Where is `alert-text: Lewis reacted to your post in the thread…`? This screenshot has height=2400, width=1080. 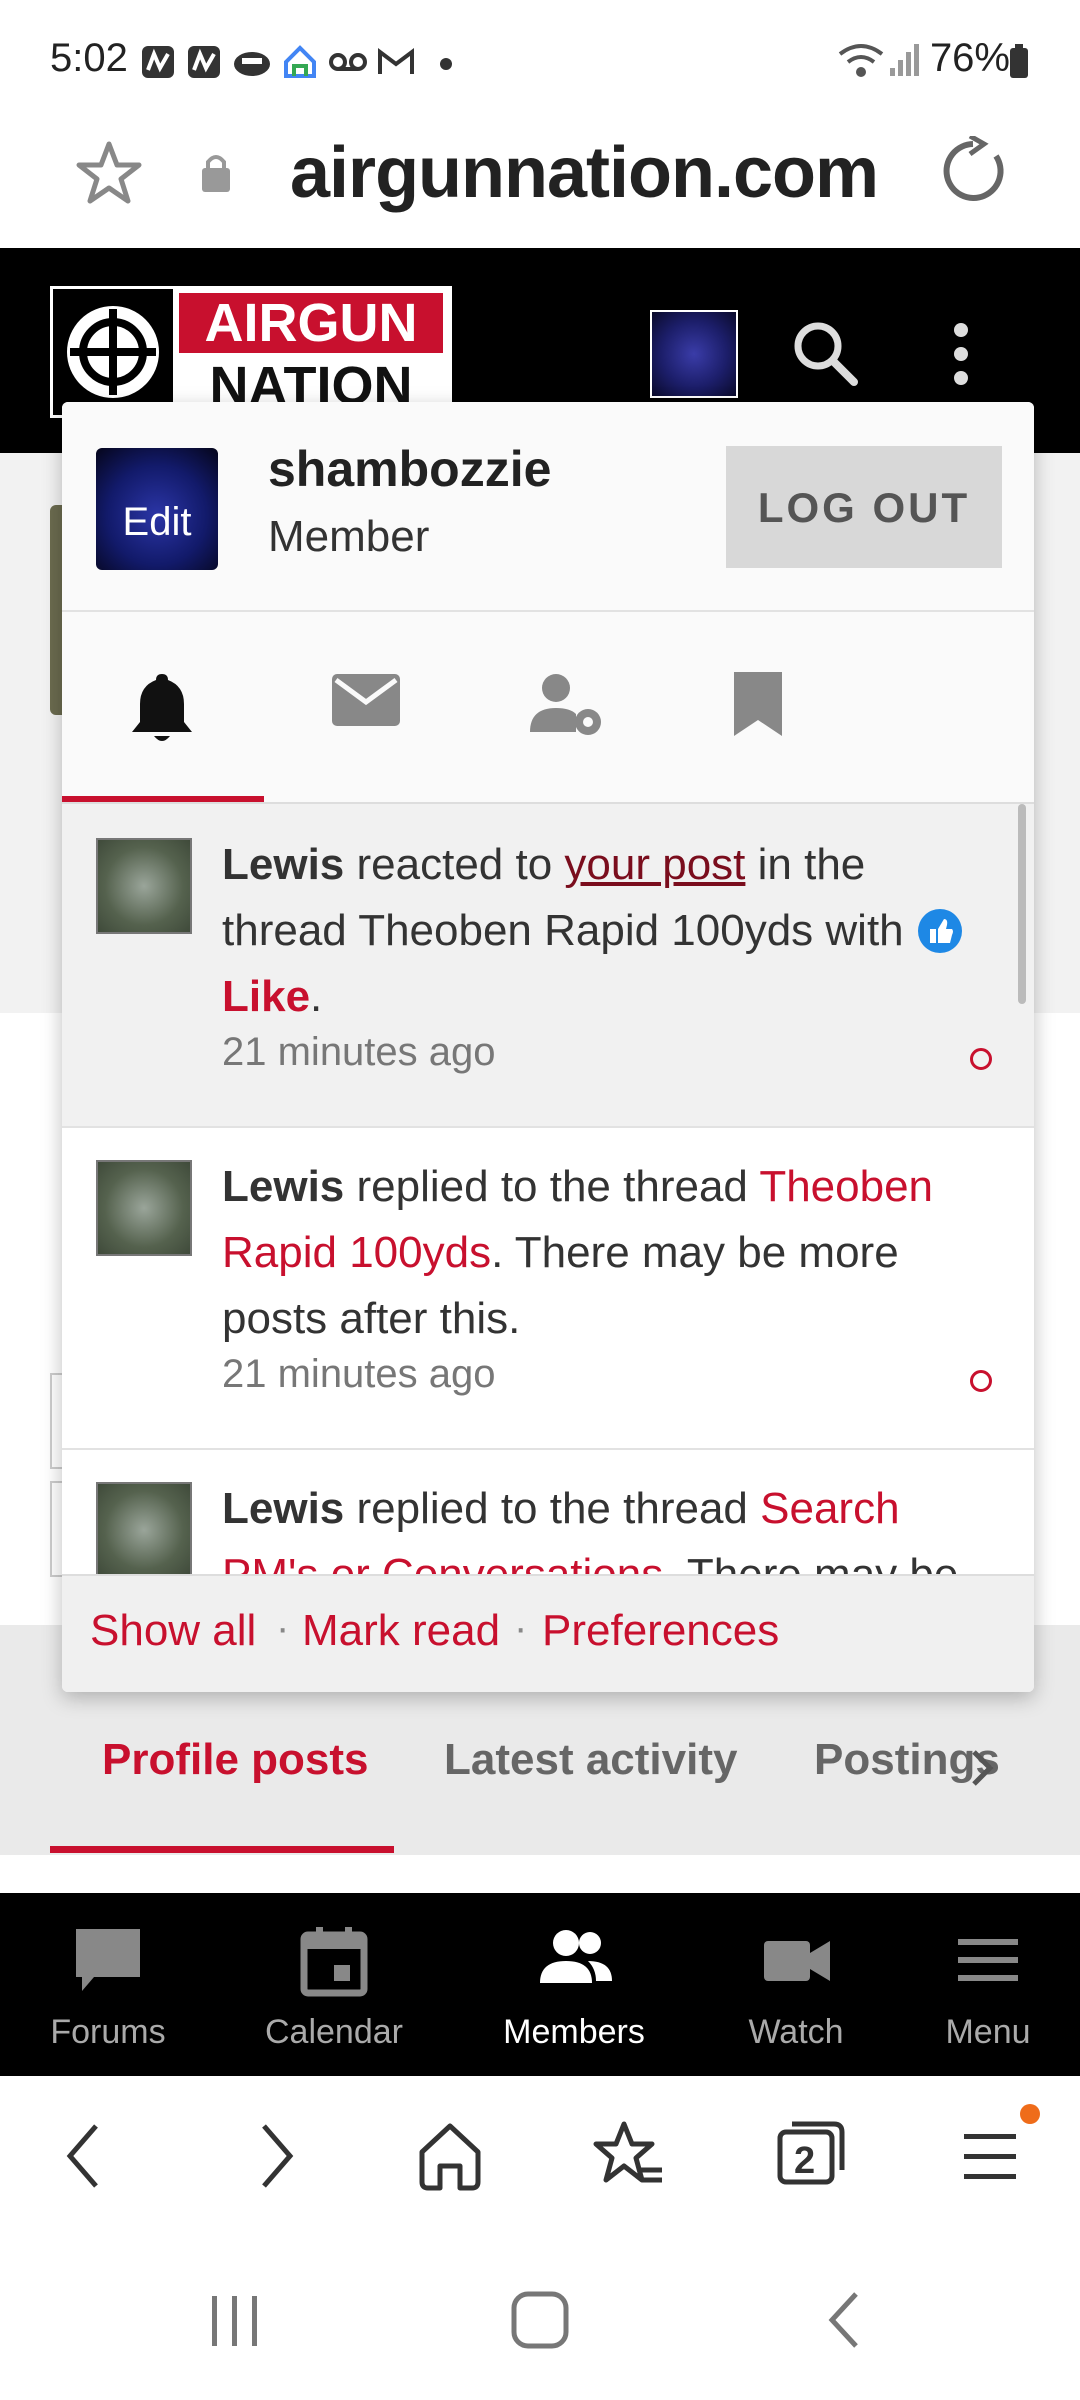 alert-text: Lewis reacted to your post in the thread… is located at coordinates (607, 931).